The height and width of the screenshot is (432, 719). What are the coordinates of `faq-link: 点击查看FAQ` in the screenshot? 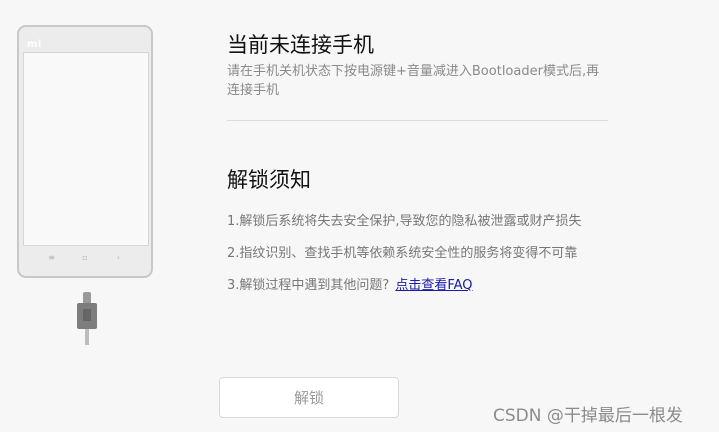 It's located at (433, 285).